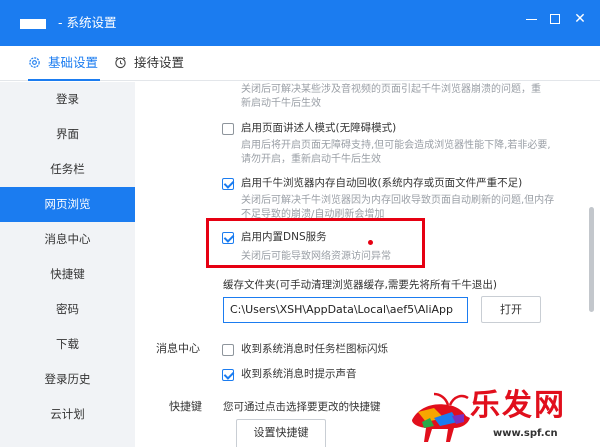  I want to click on taskbar-flash-label: 收到系统消息时任务栏图标闪烁, so click(314, 349).